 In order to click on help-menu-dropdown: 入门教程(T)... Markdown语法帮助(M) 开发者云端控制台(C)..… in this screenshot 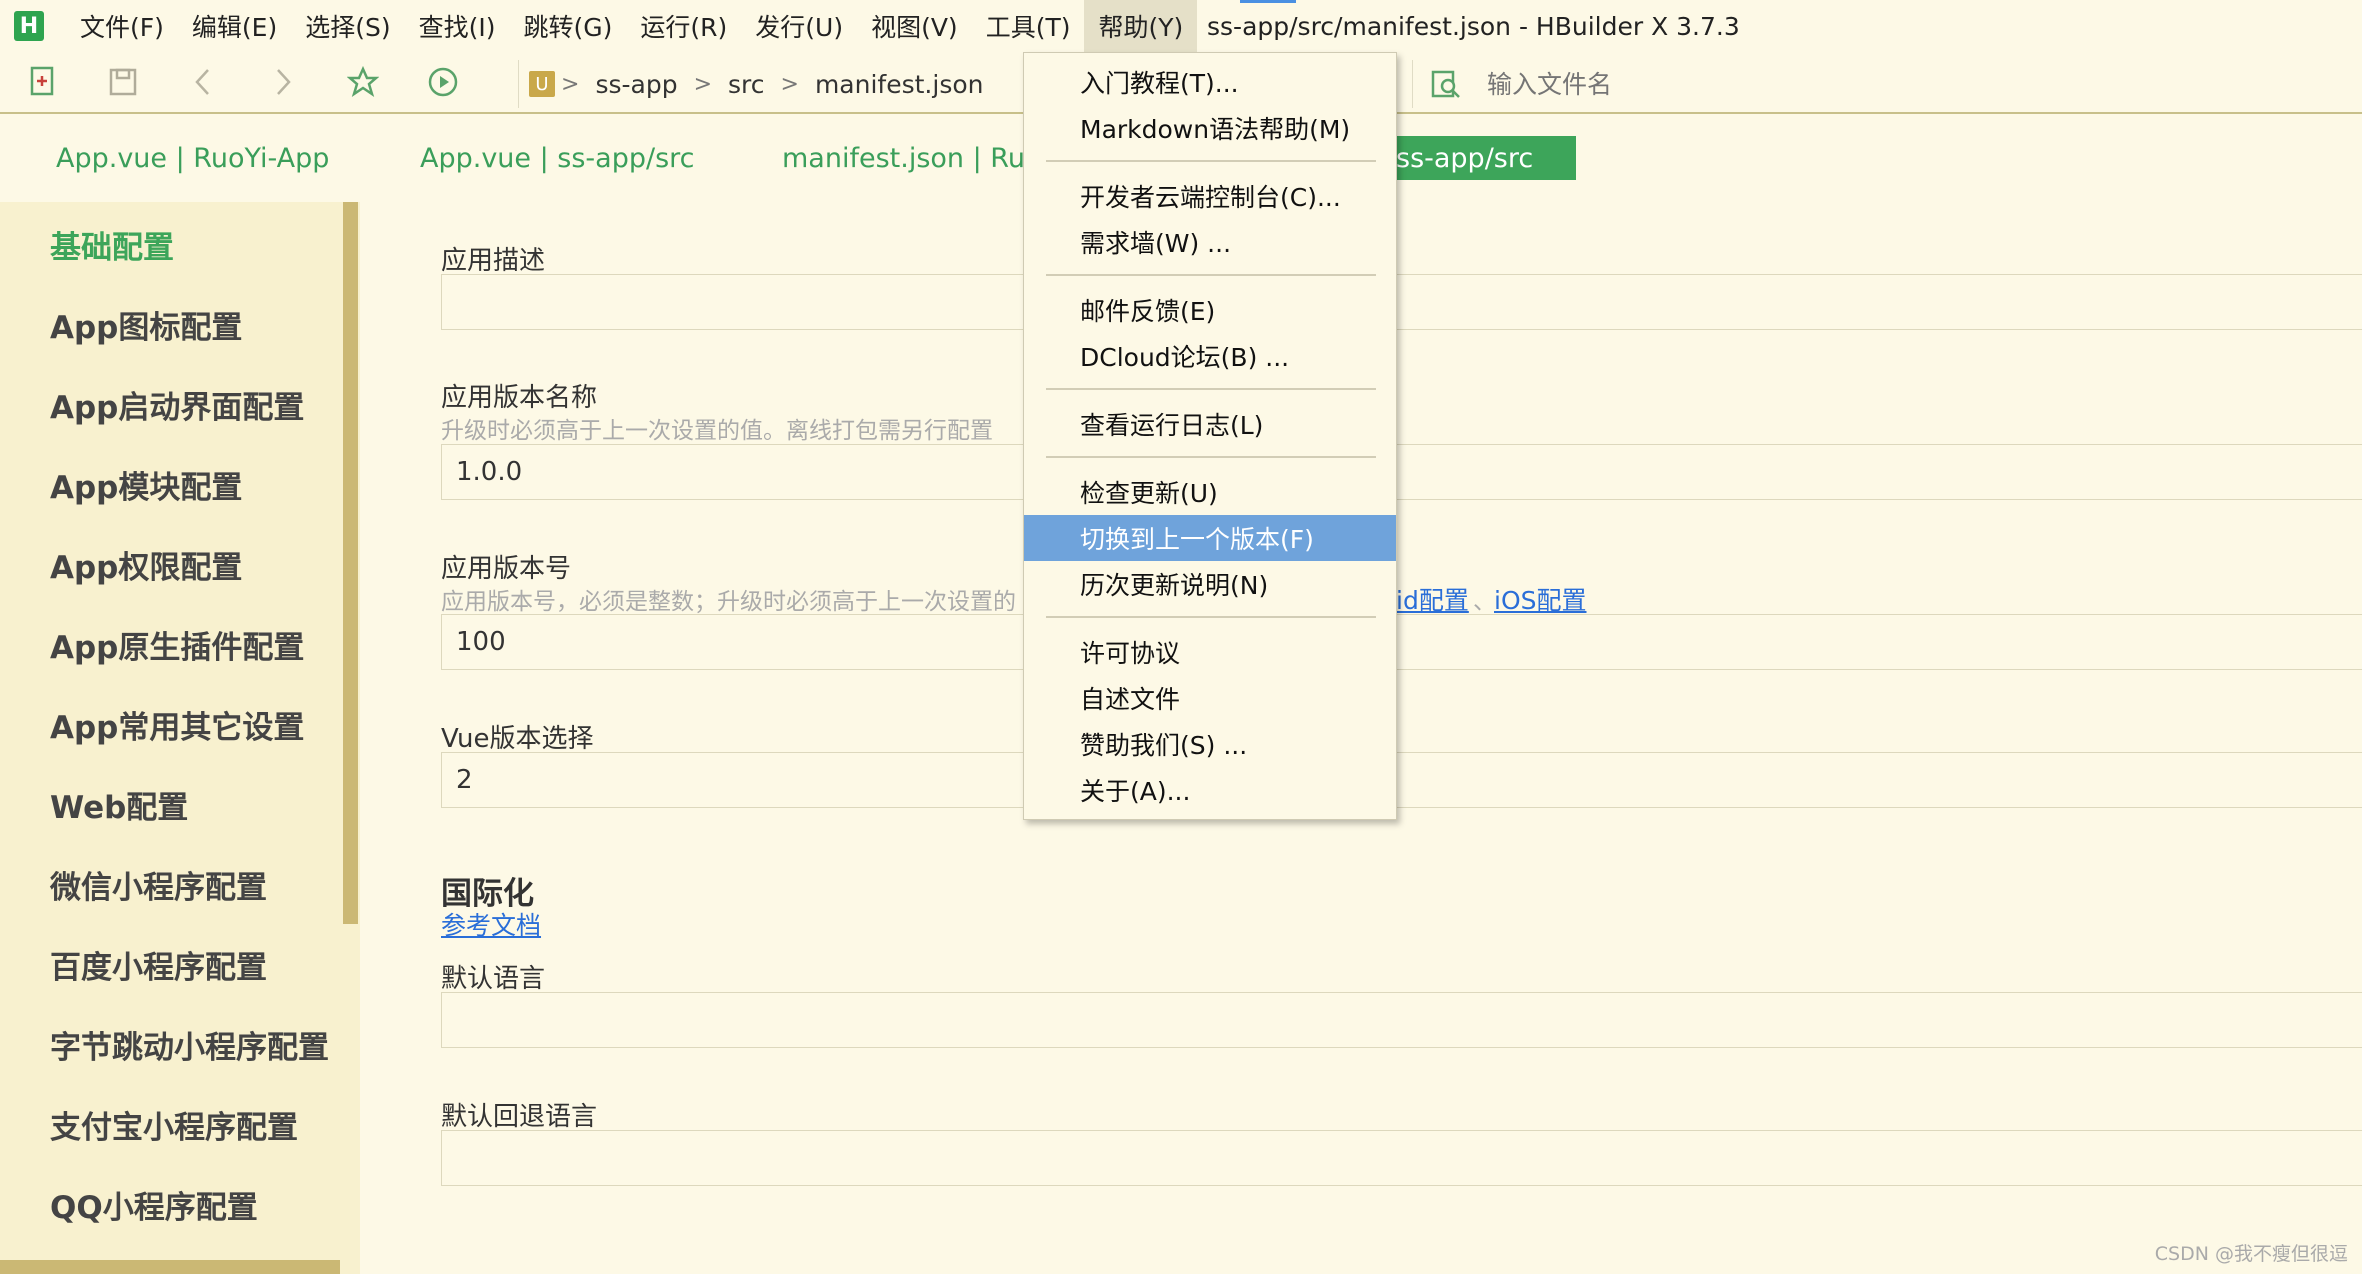, I will do `click(1210, 436)`.